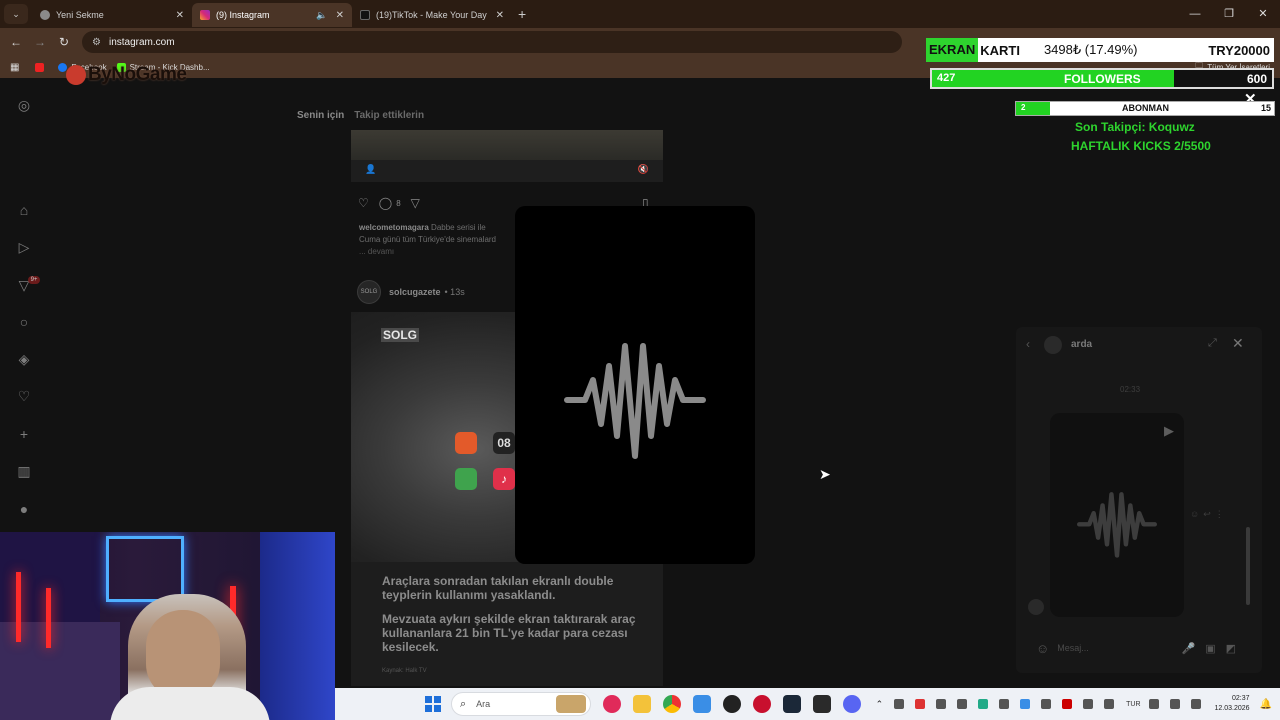  I want to click on tab-label: (9) Instagram, so click(243, 15).